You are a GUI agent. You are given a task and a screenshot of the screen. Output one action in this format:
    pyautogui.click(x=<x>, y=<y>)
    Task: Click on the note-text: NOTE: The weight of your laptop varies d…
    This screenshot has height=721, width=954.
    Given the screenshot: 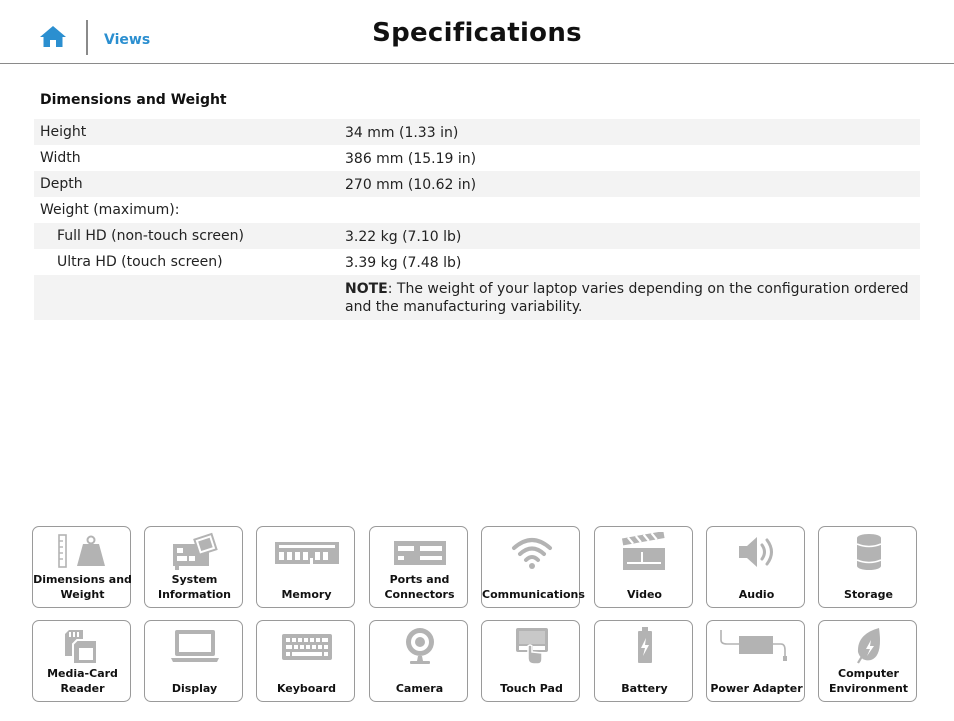 What is the action you would take?
    pyautogui.click(x=629, y=298)
    